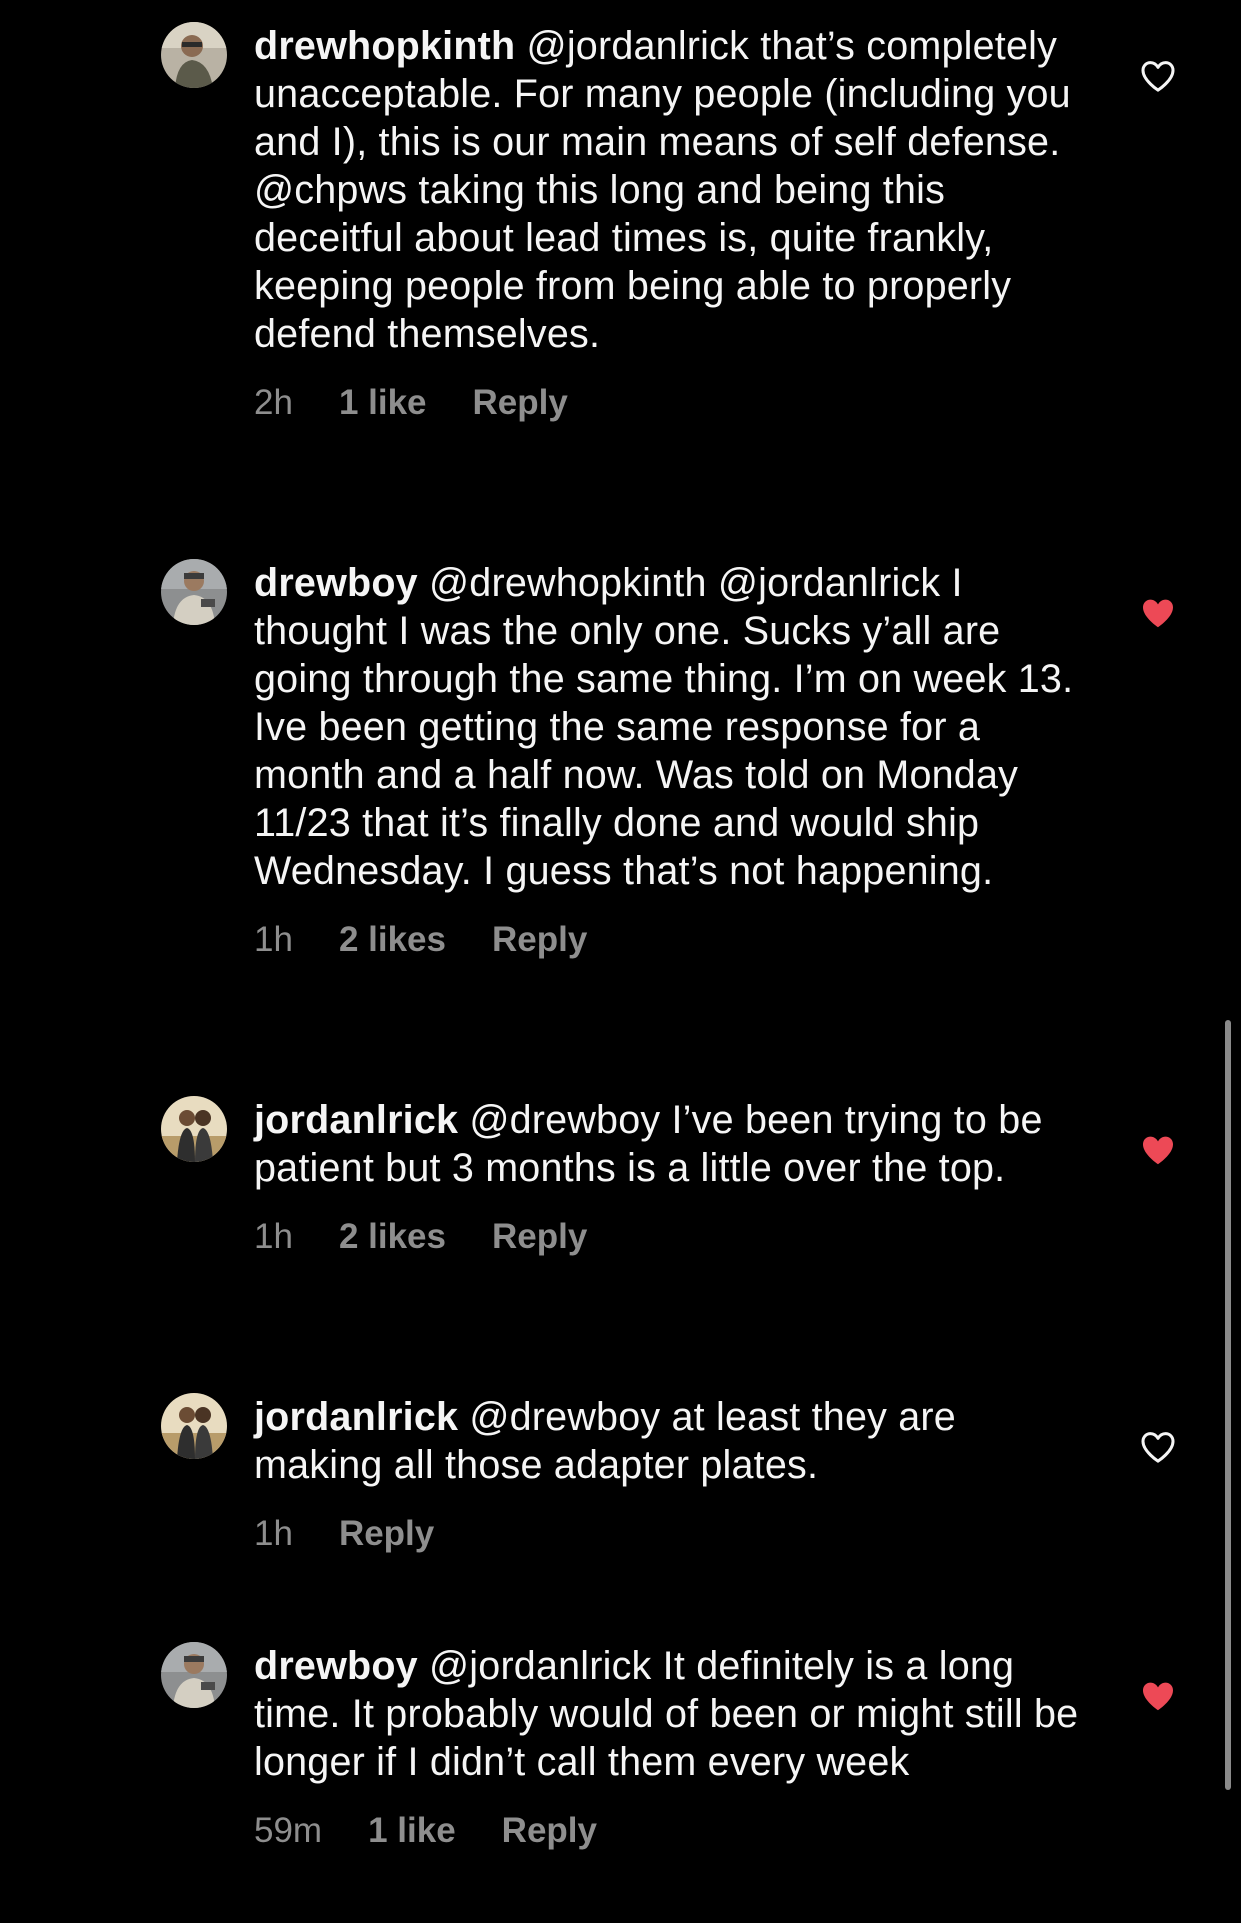  Describe the element at coordinates (669, 1831) in the screenshot. I see `comment-meta: 59m 1 like Reply` at that location.